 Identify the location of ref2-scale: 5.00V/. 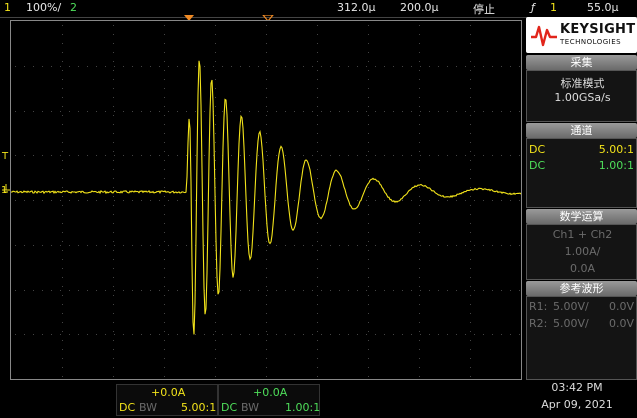
(571, 323).